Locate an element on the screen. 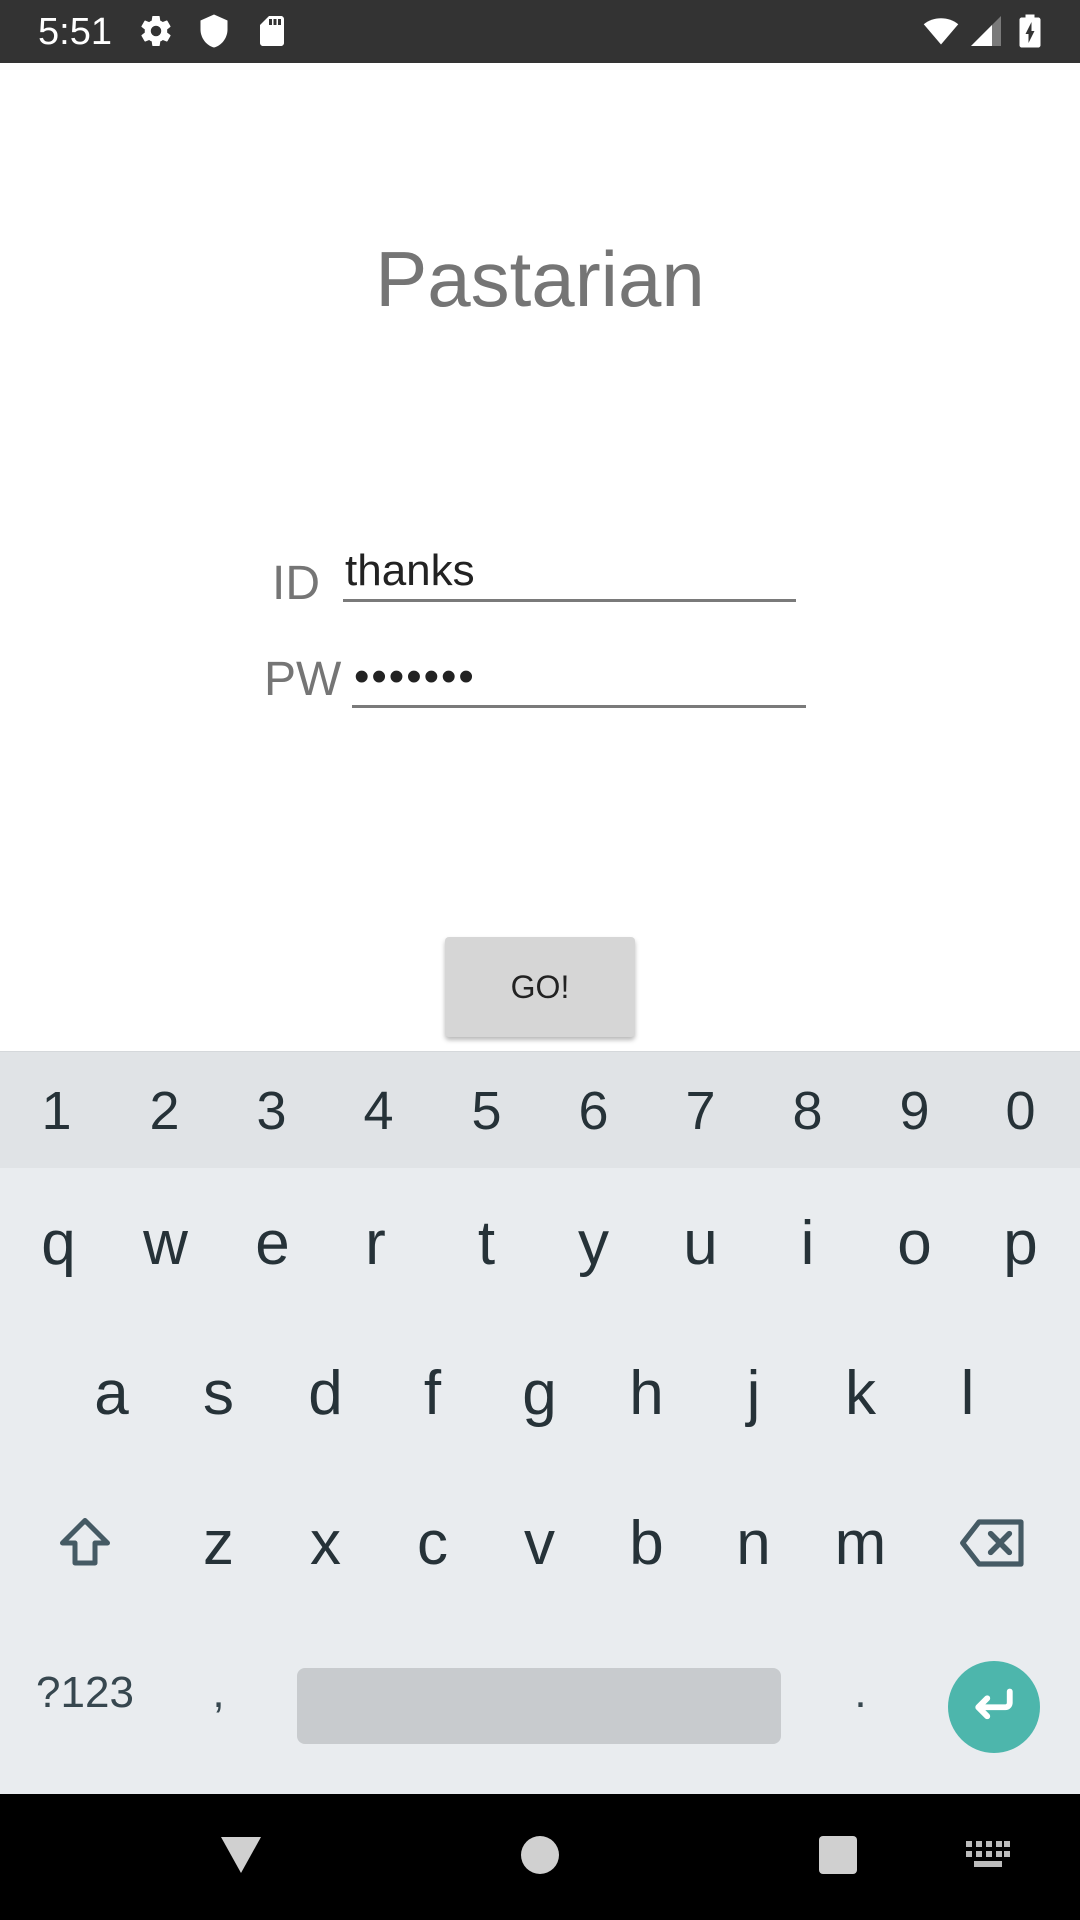 The width and height of the screenshot is (1080, 1920). key-7: 7 is located at coordinates (700, 1110).